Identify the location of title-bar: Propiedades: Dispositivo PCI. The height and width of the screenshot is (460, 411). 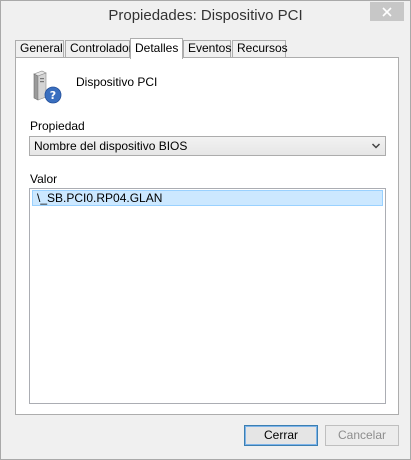
(205, 16).